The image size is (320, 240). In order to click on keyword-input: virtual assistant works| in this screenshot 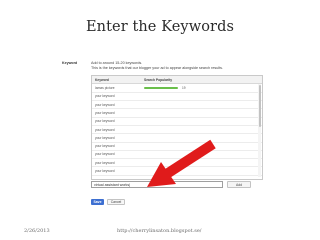, I will do `click(157, 184)`.